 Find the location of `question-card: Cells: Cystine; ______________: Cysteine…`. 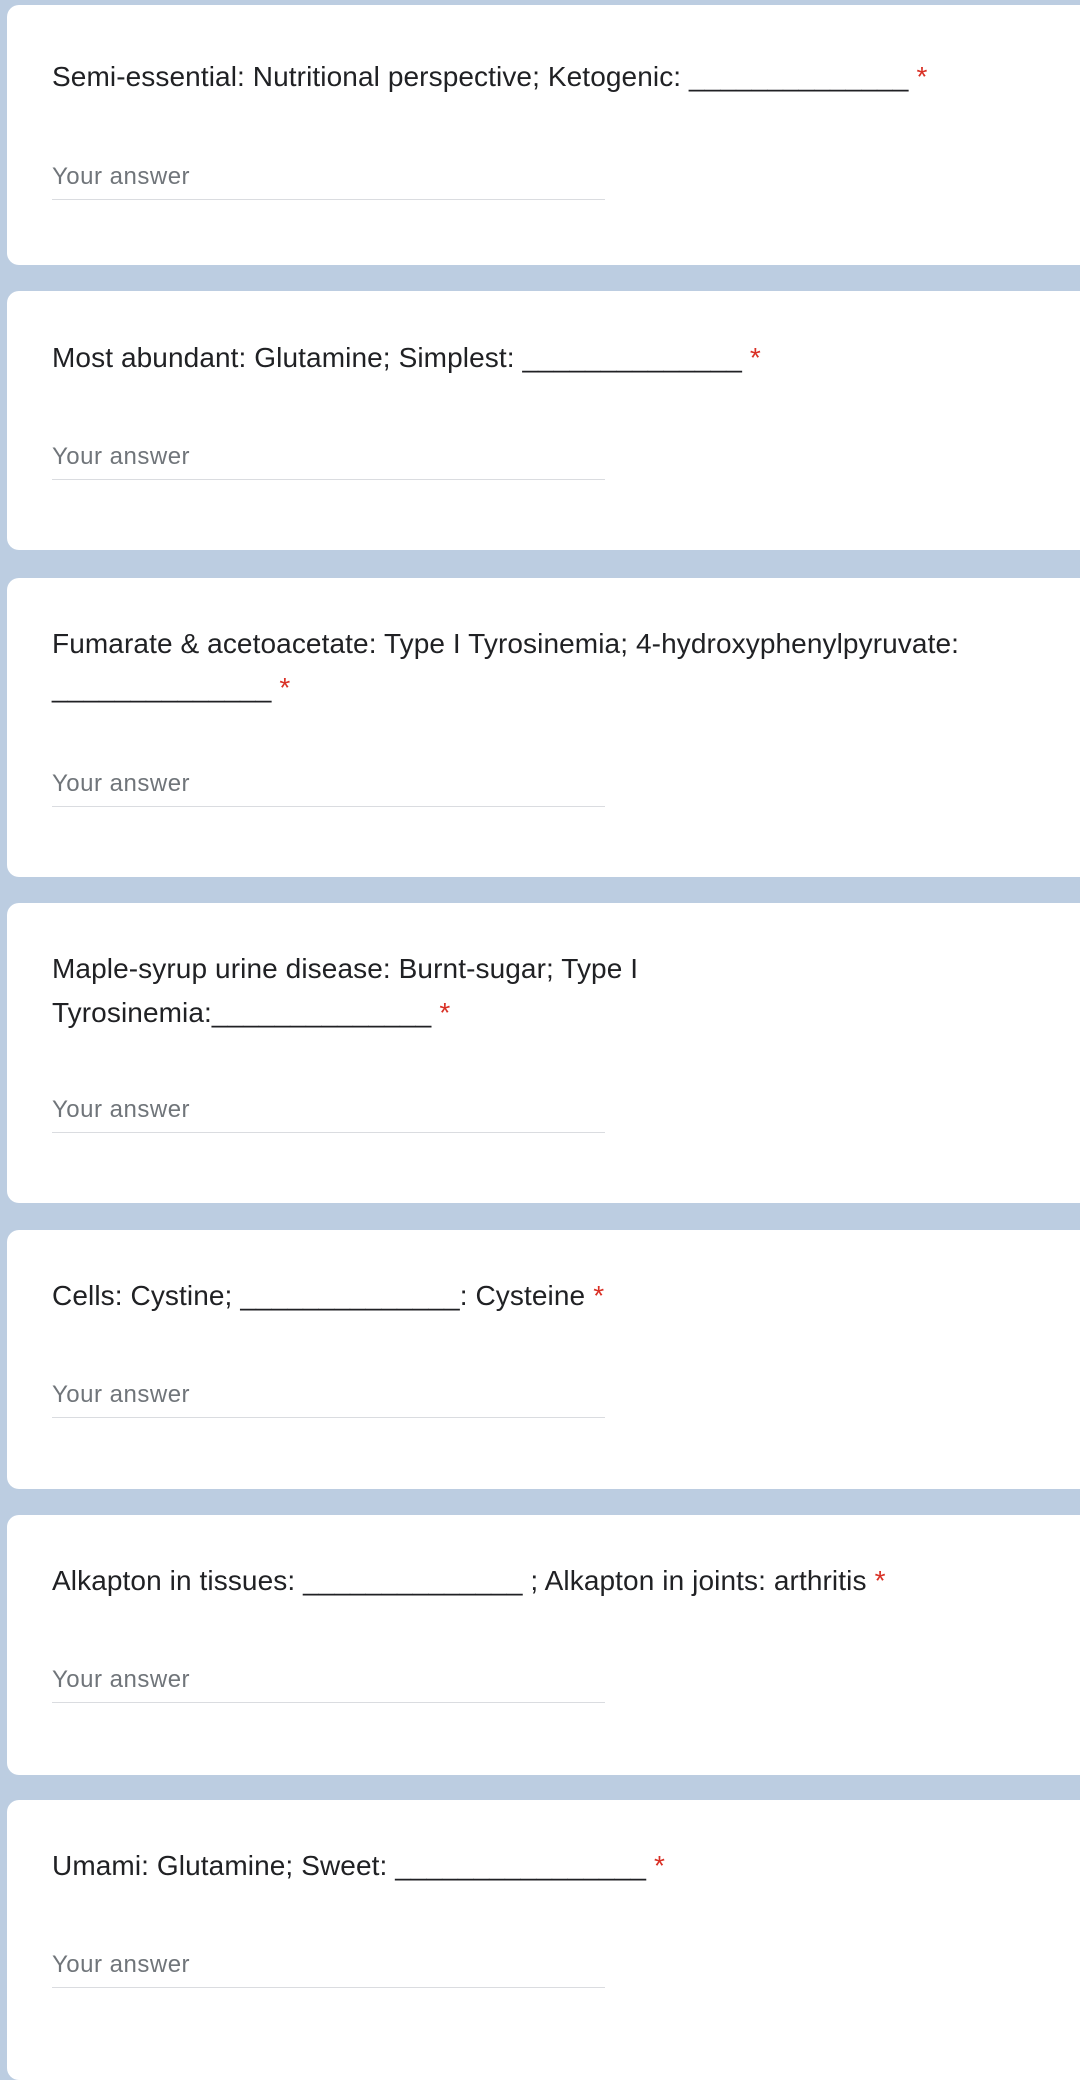

question-card: Cells: Cystine; ______________: Cysteine… is located at coordinates (543, 1359).